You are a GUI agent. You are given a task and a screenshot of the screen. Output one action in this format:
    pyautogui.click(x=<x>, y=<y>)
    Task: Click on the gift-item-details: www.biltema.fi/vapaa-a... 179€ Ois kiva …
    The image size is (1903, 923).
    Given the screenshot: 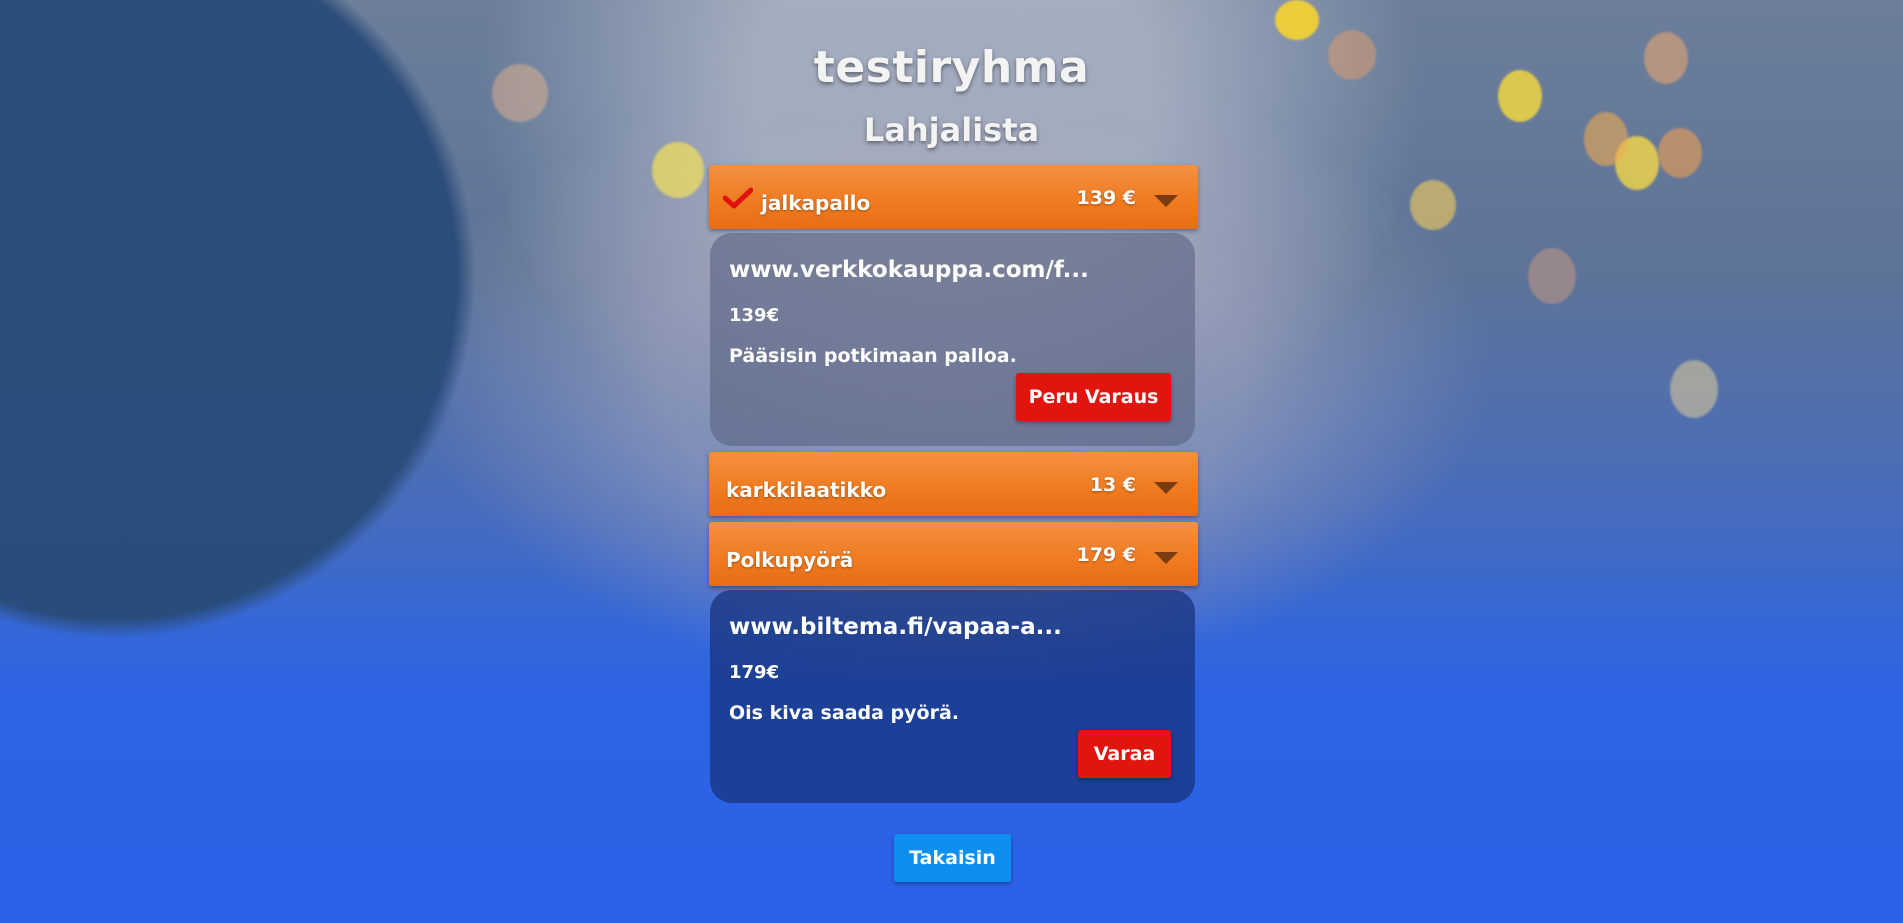 What is the action you would take?
    pyautogui.click(x=952, y=696)
    